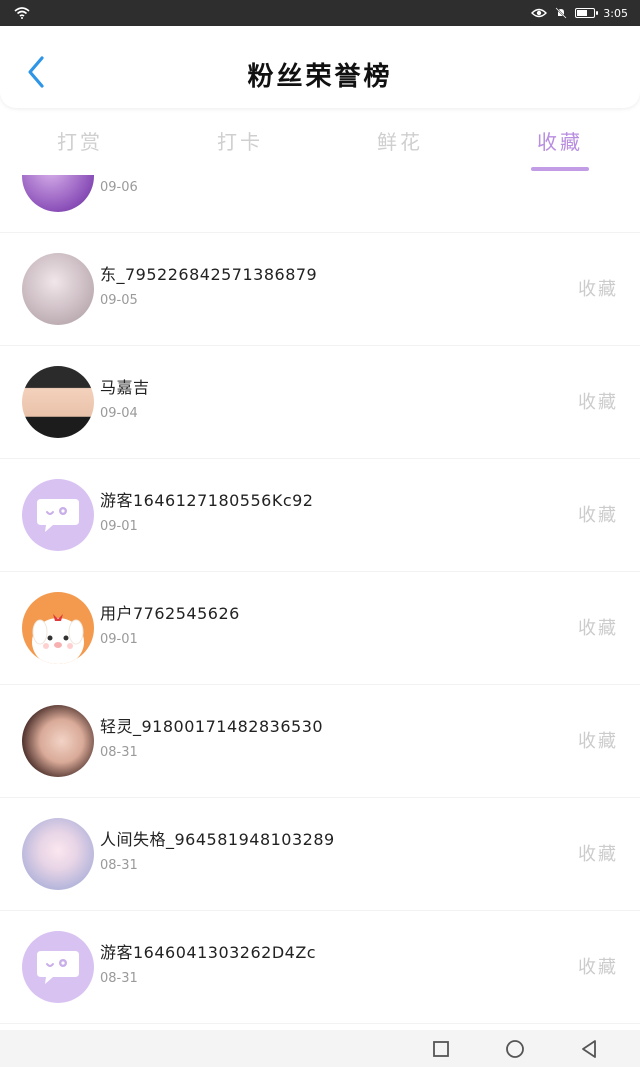 This screenshot has width=640, height=1067. What do you see at coordinates (320, 854) in the screenshot?
I see `list-item: 人间失格_964581948103289 08-31 收藏` at bounding box center [320, 854].